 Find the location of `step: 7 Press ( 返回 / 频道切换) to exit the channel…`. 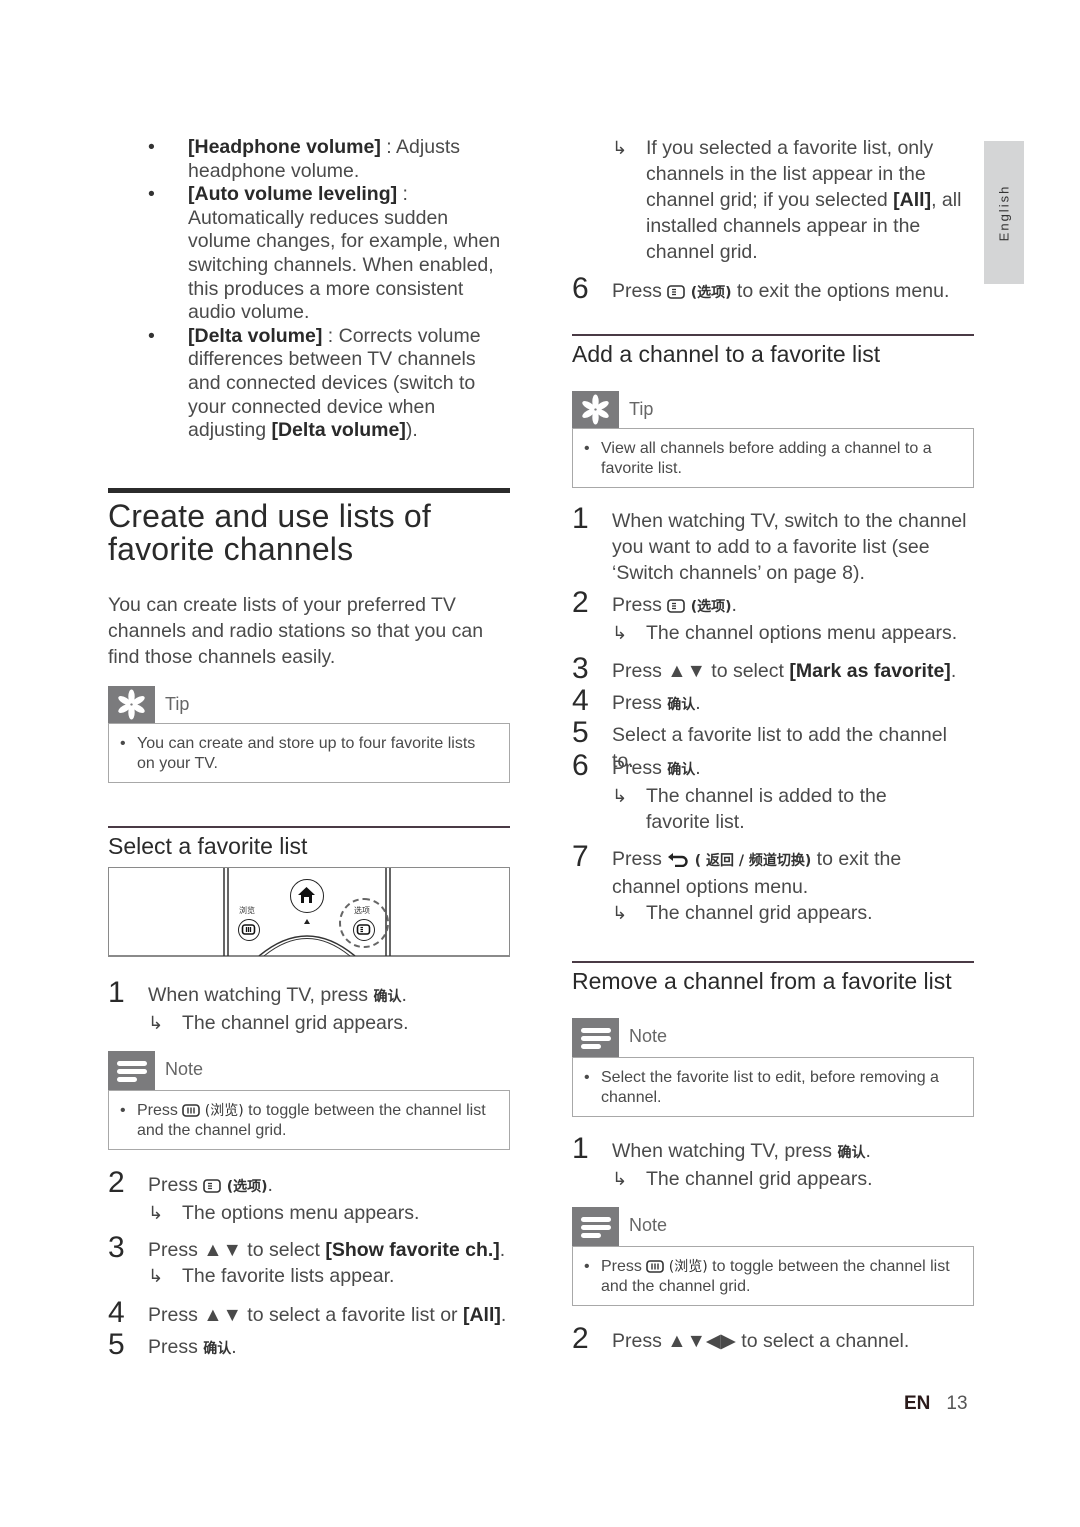

step: 7 Press ( 返回 / 频道切换) to exit the channel… is located at coordinates (773, 884).